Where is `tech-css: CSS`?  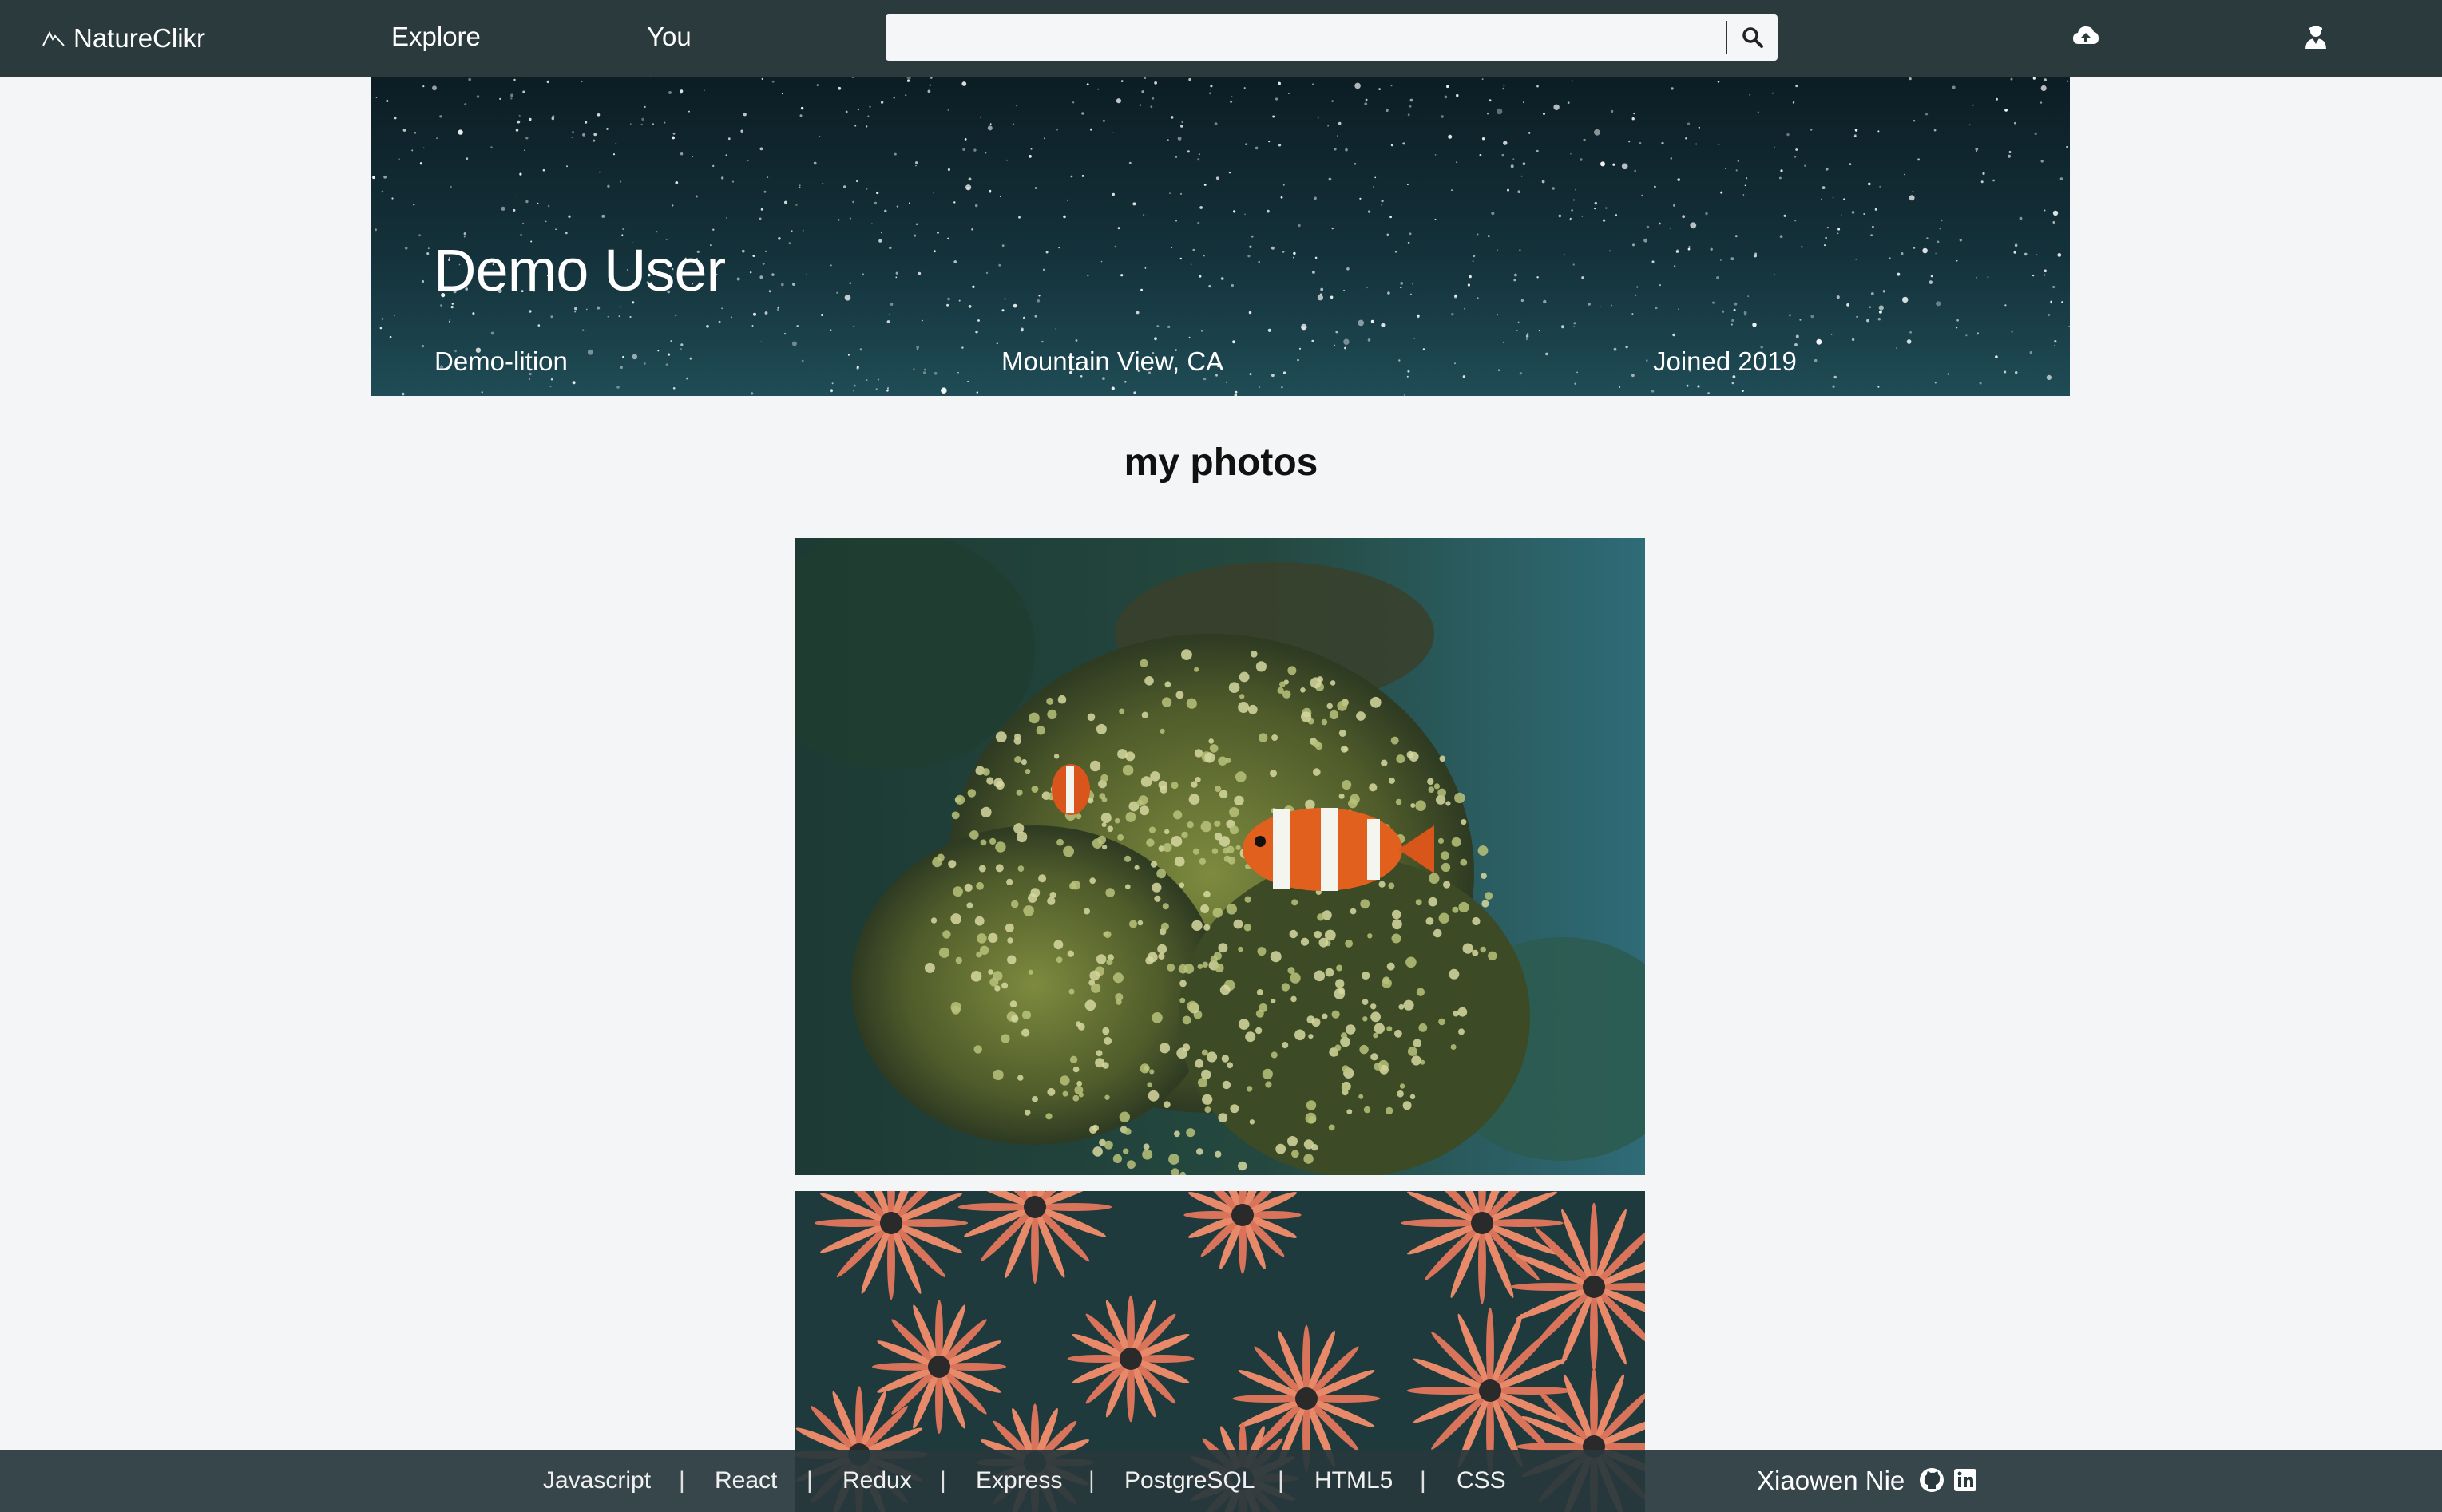 tech-css: CSS is located at coordinates (1482, 1480).